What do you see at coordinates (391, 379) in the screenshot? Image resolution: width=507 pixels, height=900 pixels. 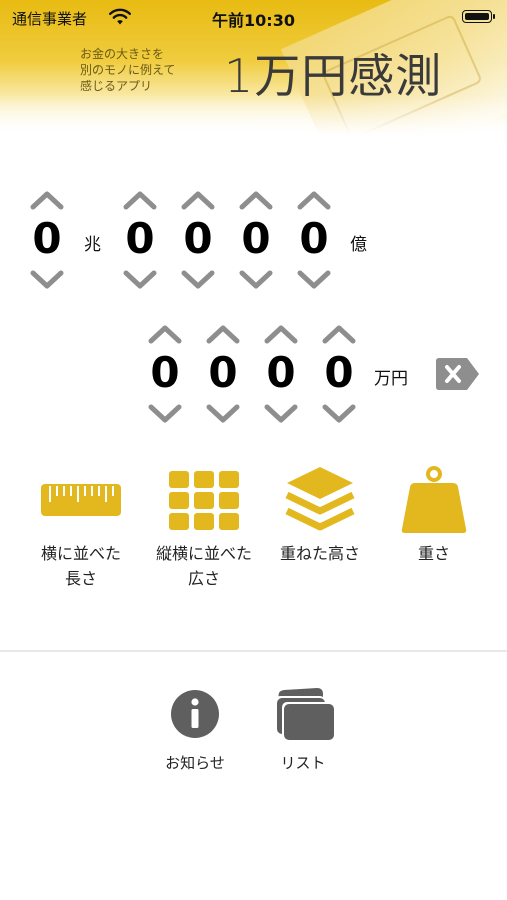 I see `unit-man-yen: 万円` at bounding box center [391, 379].